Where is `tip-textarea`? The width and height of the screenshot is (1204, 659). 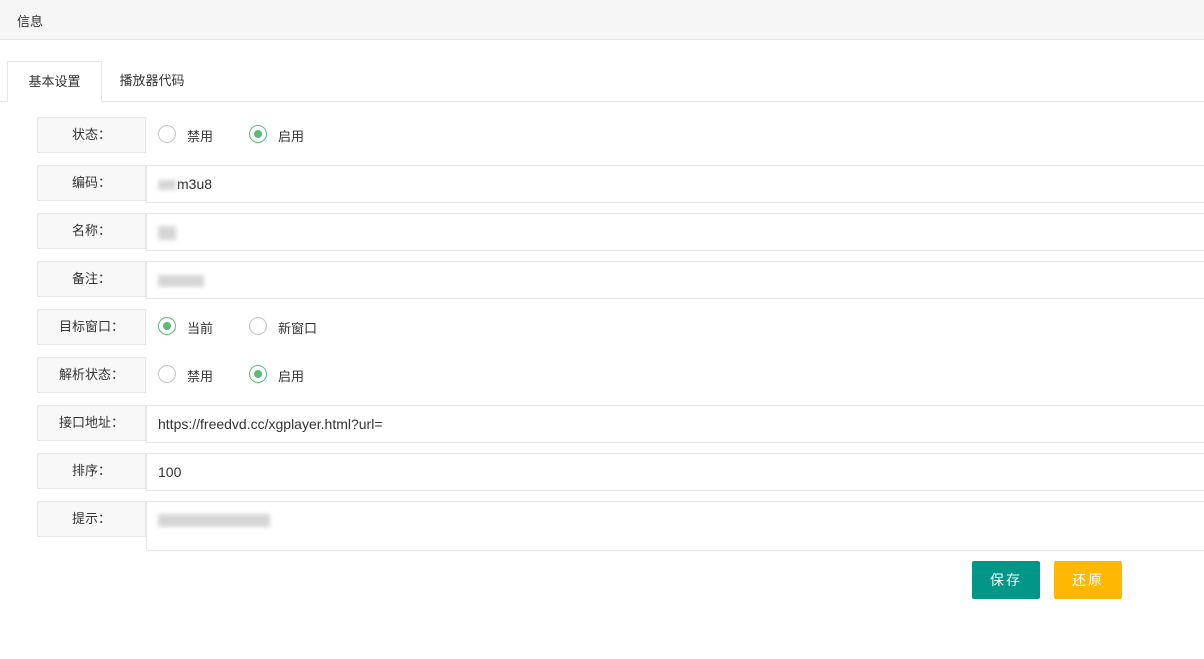 tip-textarea is located at coordinates (675, 526).